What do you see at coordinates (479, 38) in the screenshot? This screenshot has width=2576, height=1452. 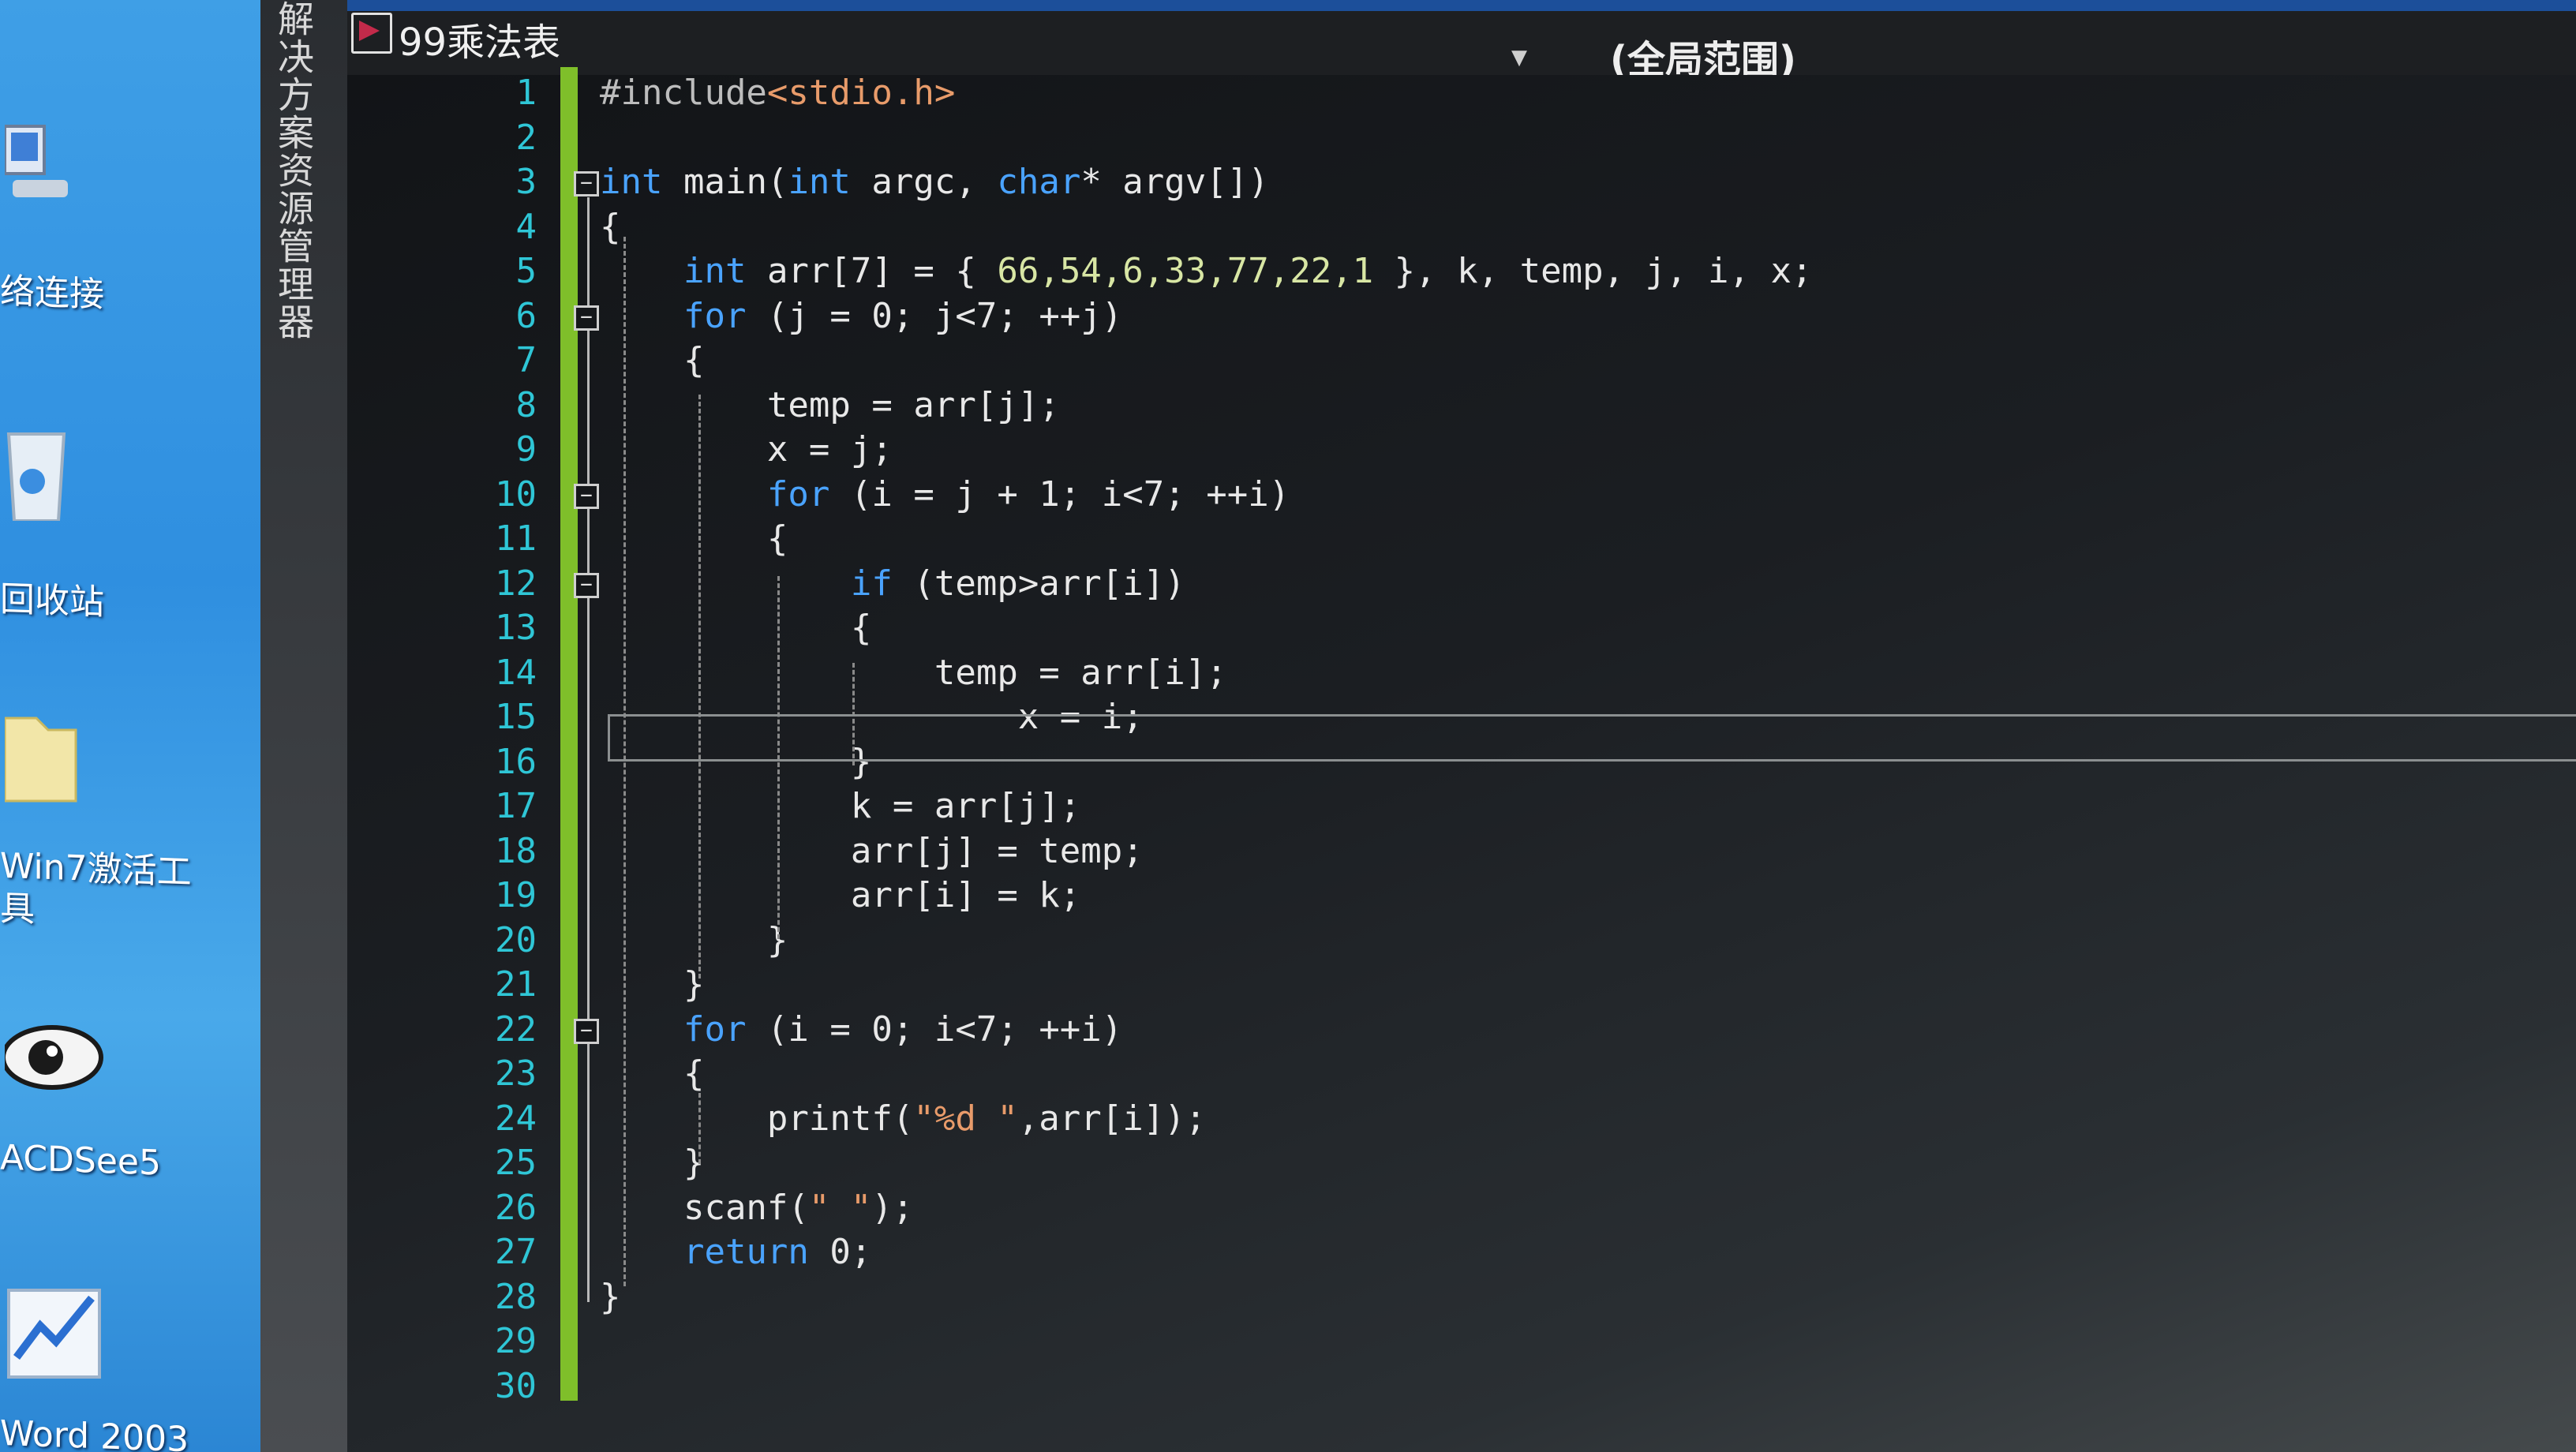 I see `document-tab-title: 99乘法表` at bounding box center [479, 38].